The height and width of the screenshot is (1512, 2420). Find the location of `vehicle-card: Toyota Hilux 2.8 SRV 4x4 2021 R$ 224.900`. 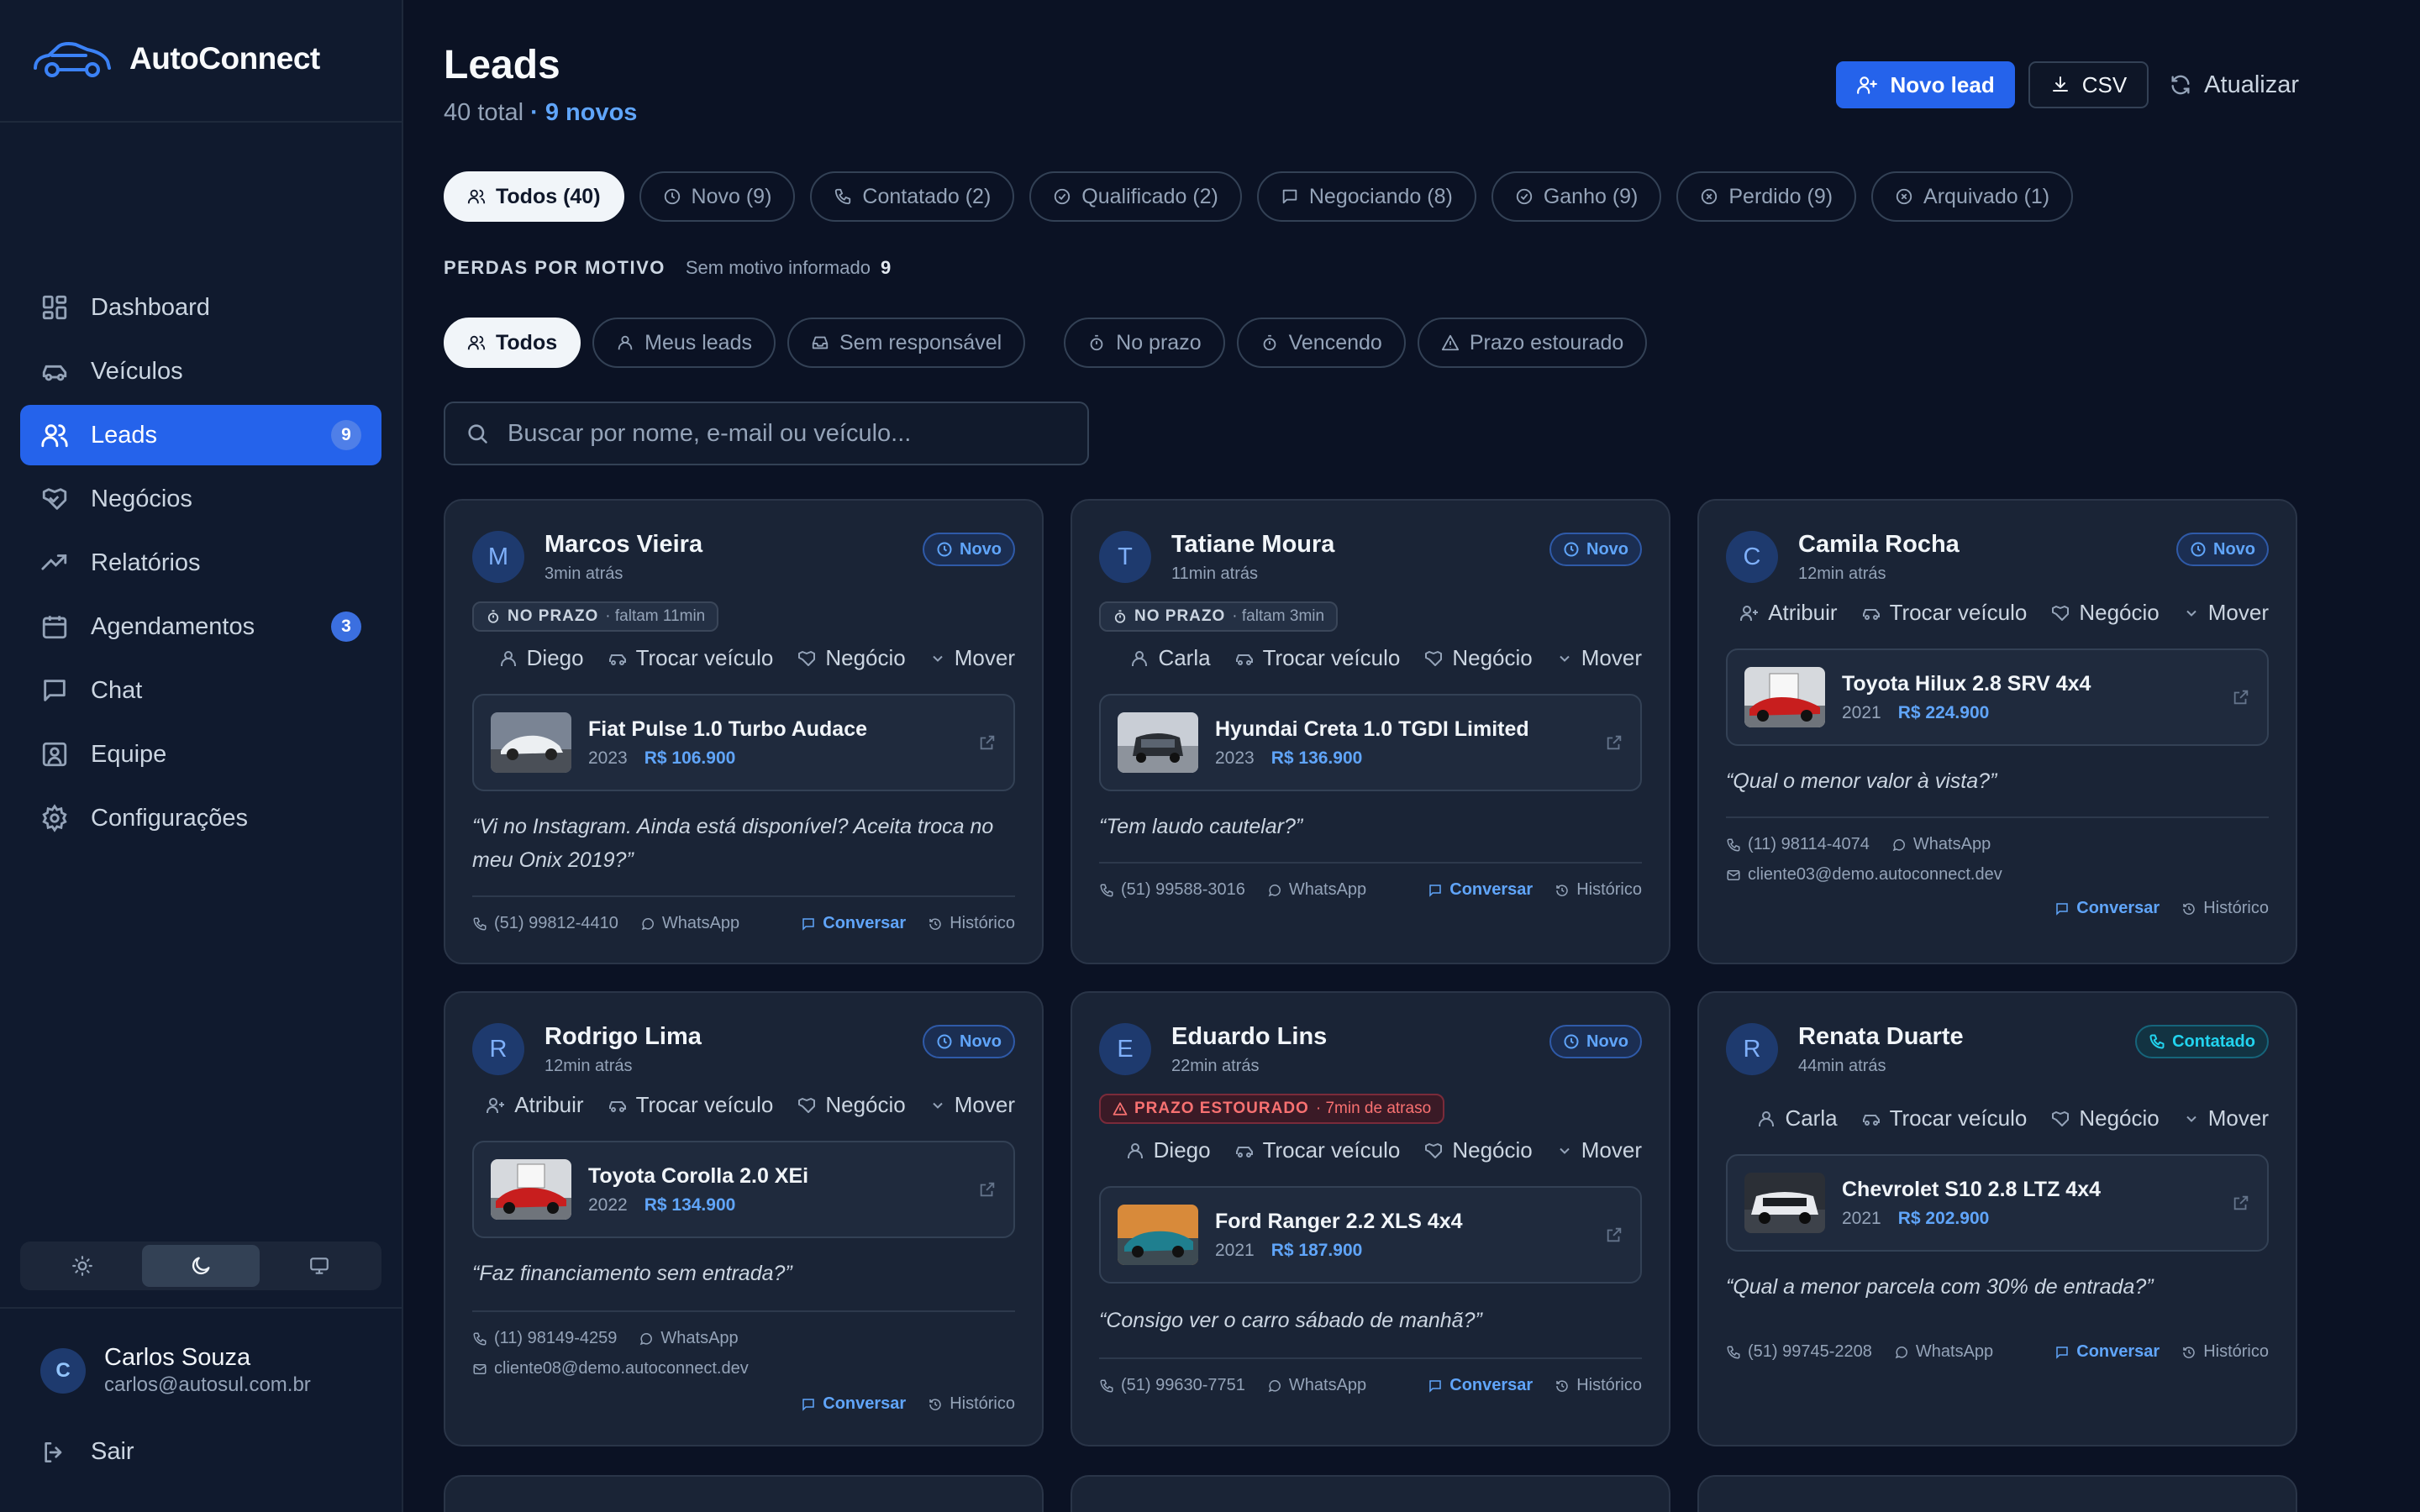

vehicle-card: Toyota Hilux 2.8 SRV 4x4 2021 R$ 224.900 is located at coordinates (1997, 697).